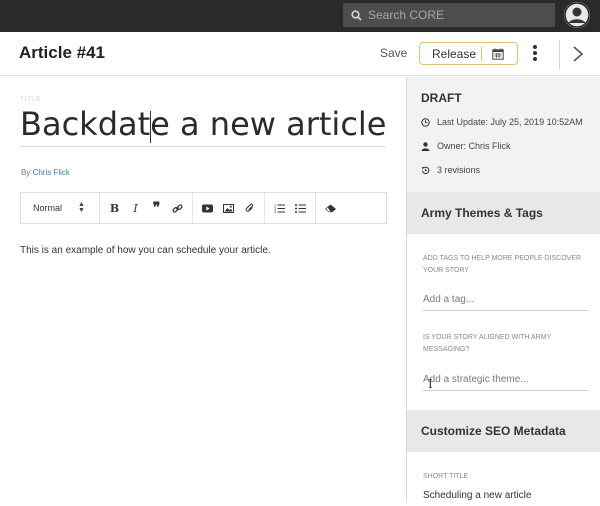 This screenshot has width=600, height=506. I want to click on clock-icon, so click(425, 122).